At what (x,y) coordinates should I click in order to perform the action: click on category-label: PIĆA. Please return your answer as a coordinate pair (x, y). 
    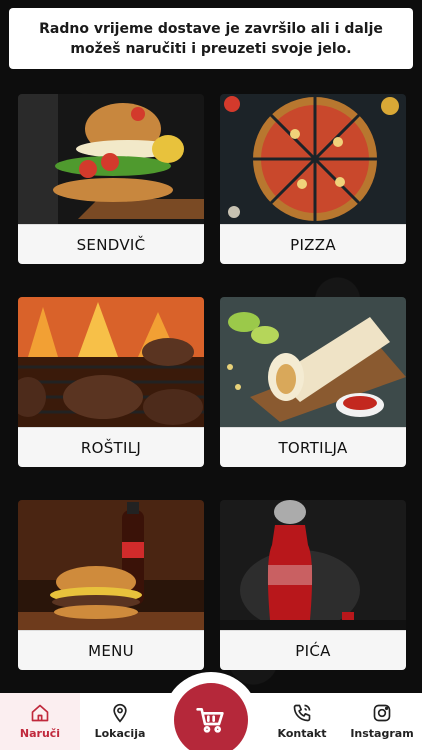
    Looking at the image, I should click on (313, 650).